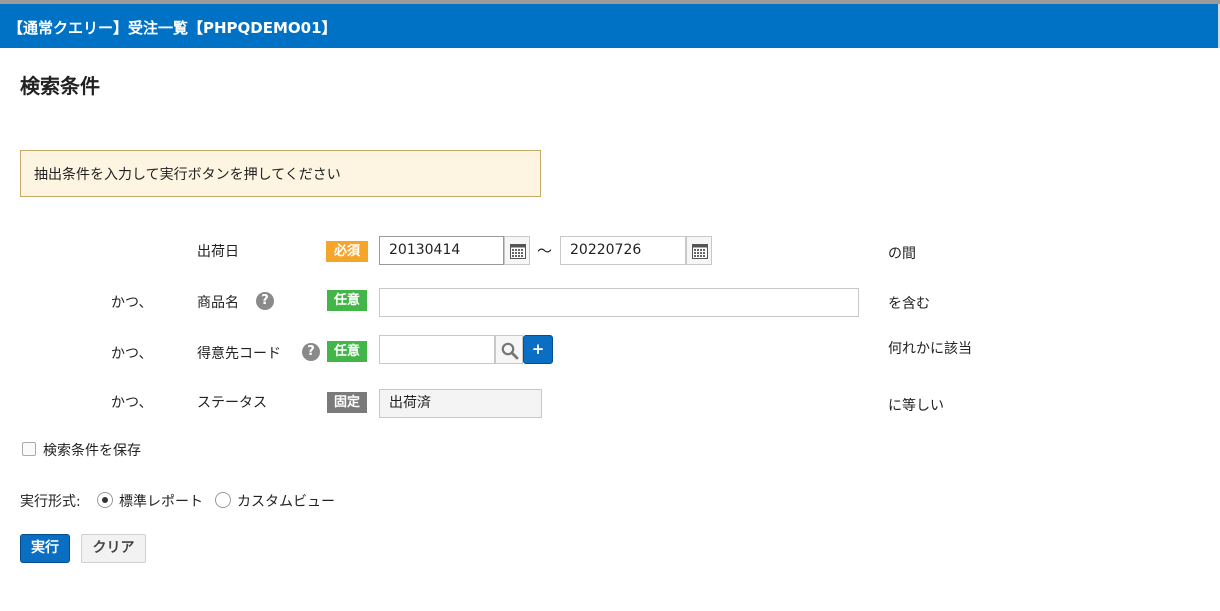 The width and height of the screenshot is (1220, 611). I want to click on status-field: 出荷済, so click(460, 403).